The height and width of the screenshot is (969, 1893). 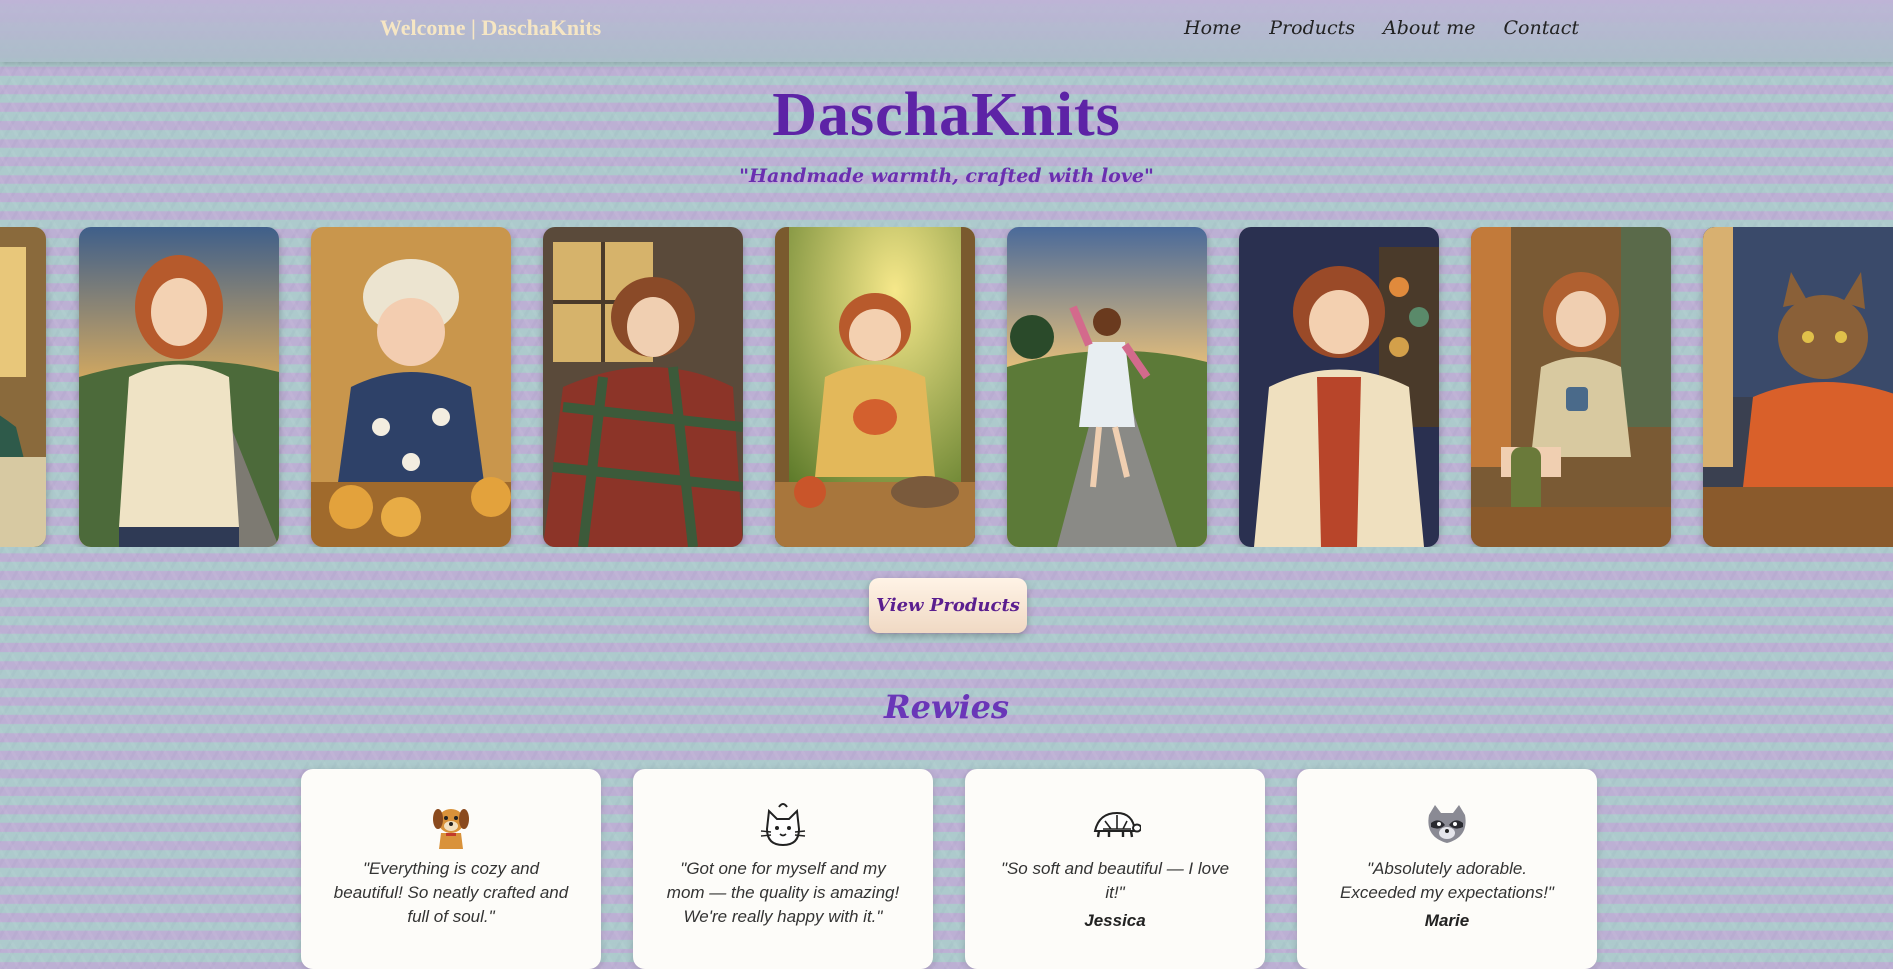 What do you see at coordinates (1447, 825) in the screenshot?
I see `raccoon-icon` at bounding box center [1447, 825].